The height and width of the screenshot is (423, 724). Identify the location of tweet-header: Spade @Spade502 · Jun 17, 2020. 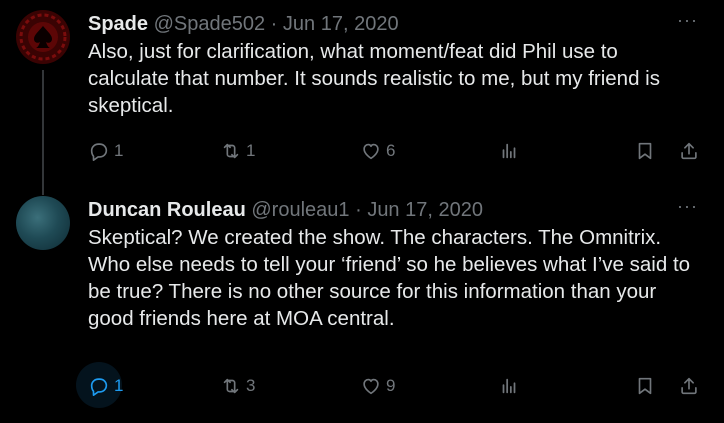
(243, 24).